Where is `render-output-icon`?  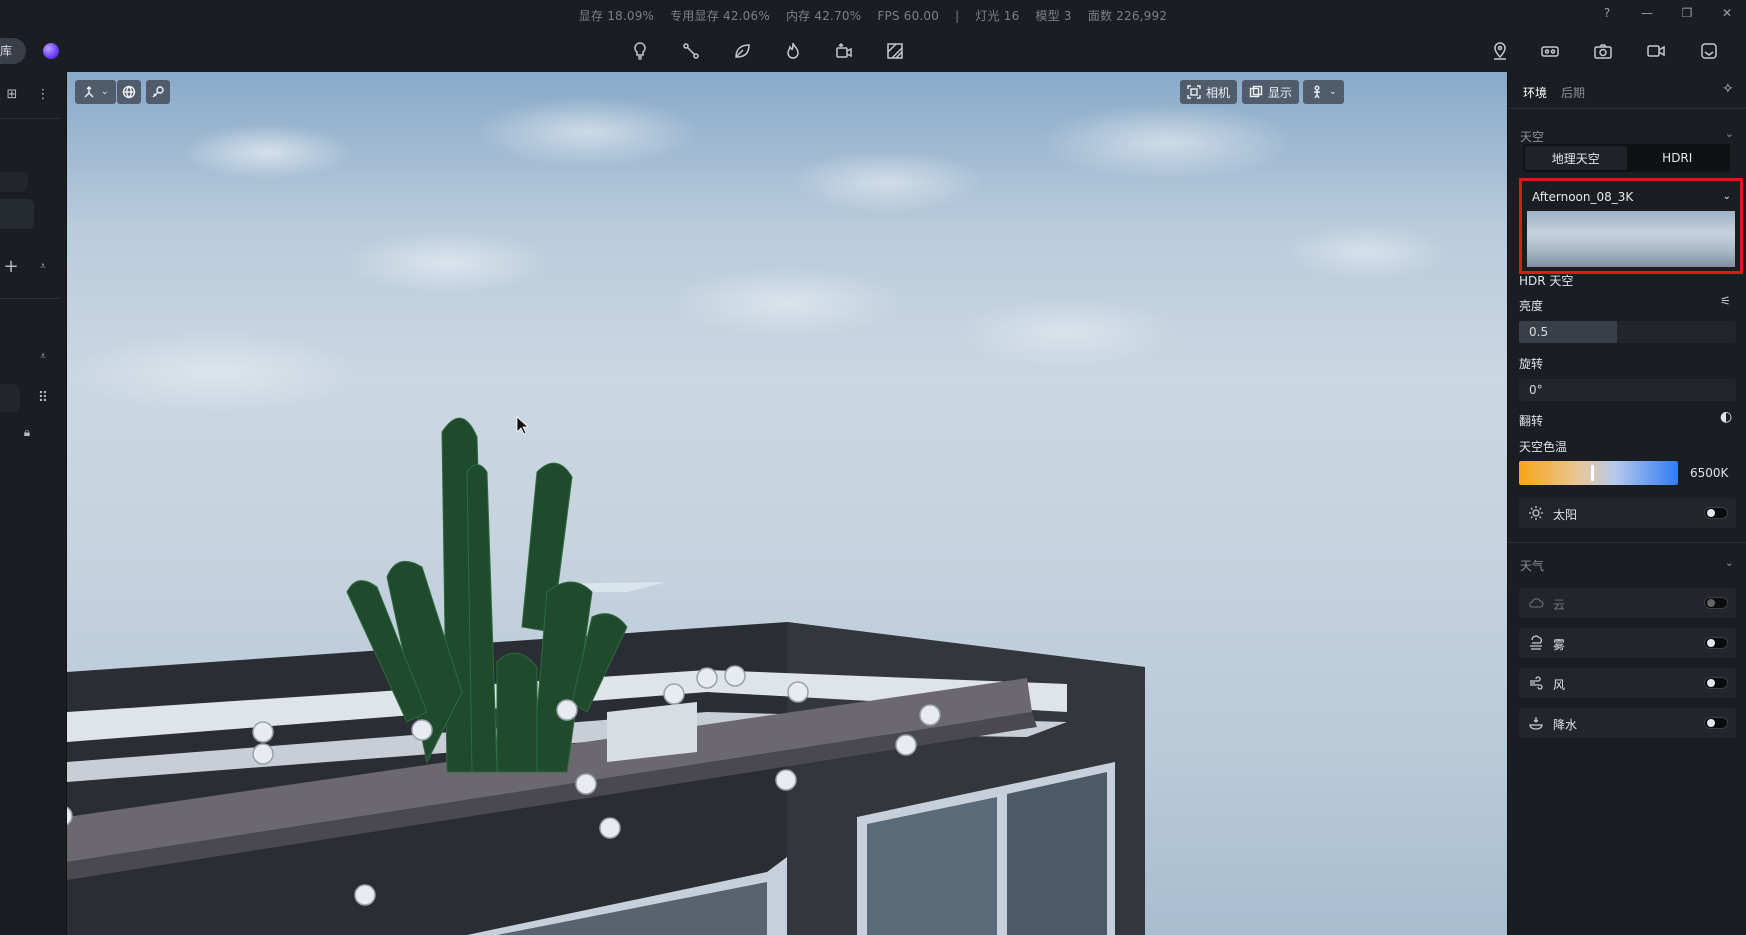
render-output-icon is located at coordinates (1709, 51).